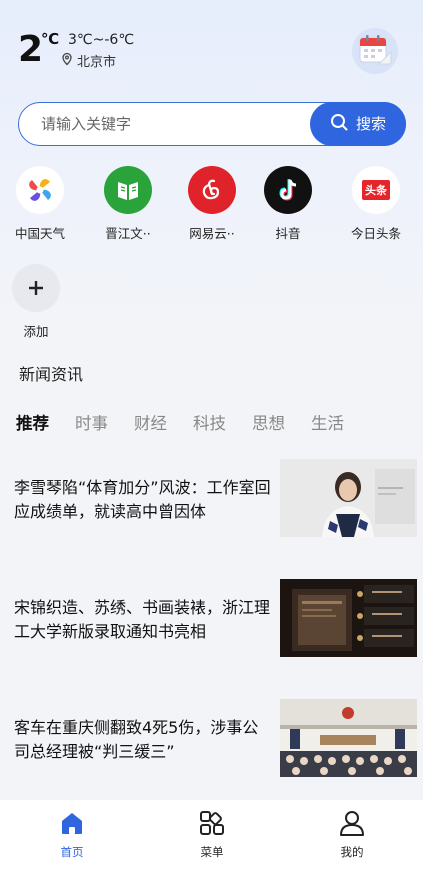  I want to click on current-temperature: 2, so click(31, 49).